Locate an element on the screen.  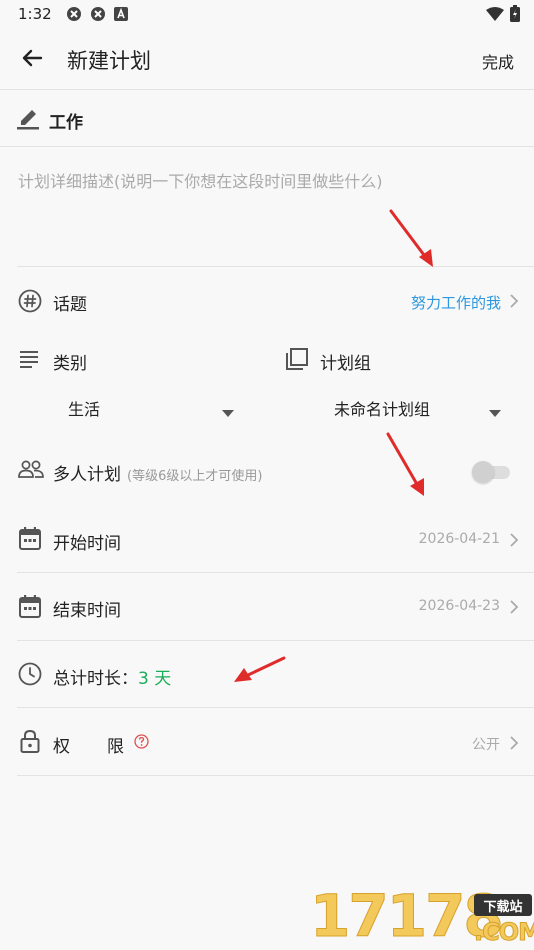
permission-label-first: 权 is located at coordinates (61, 747).